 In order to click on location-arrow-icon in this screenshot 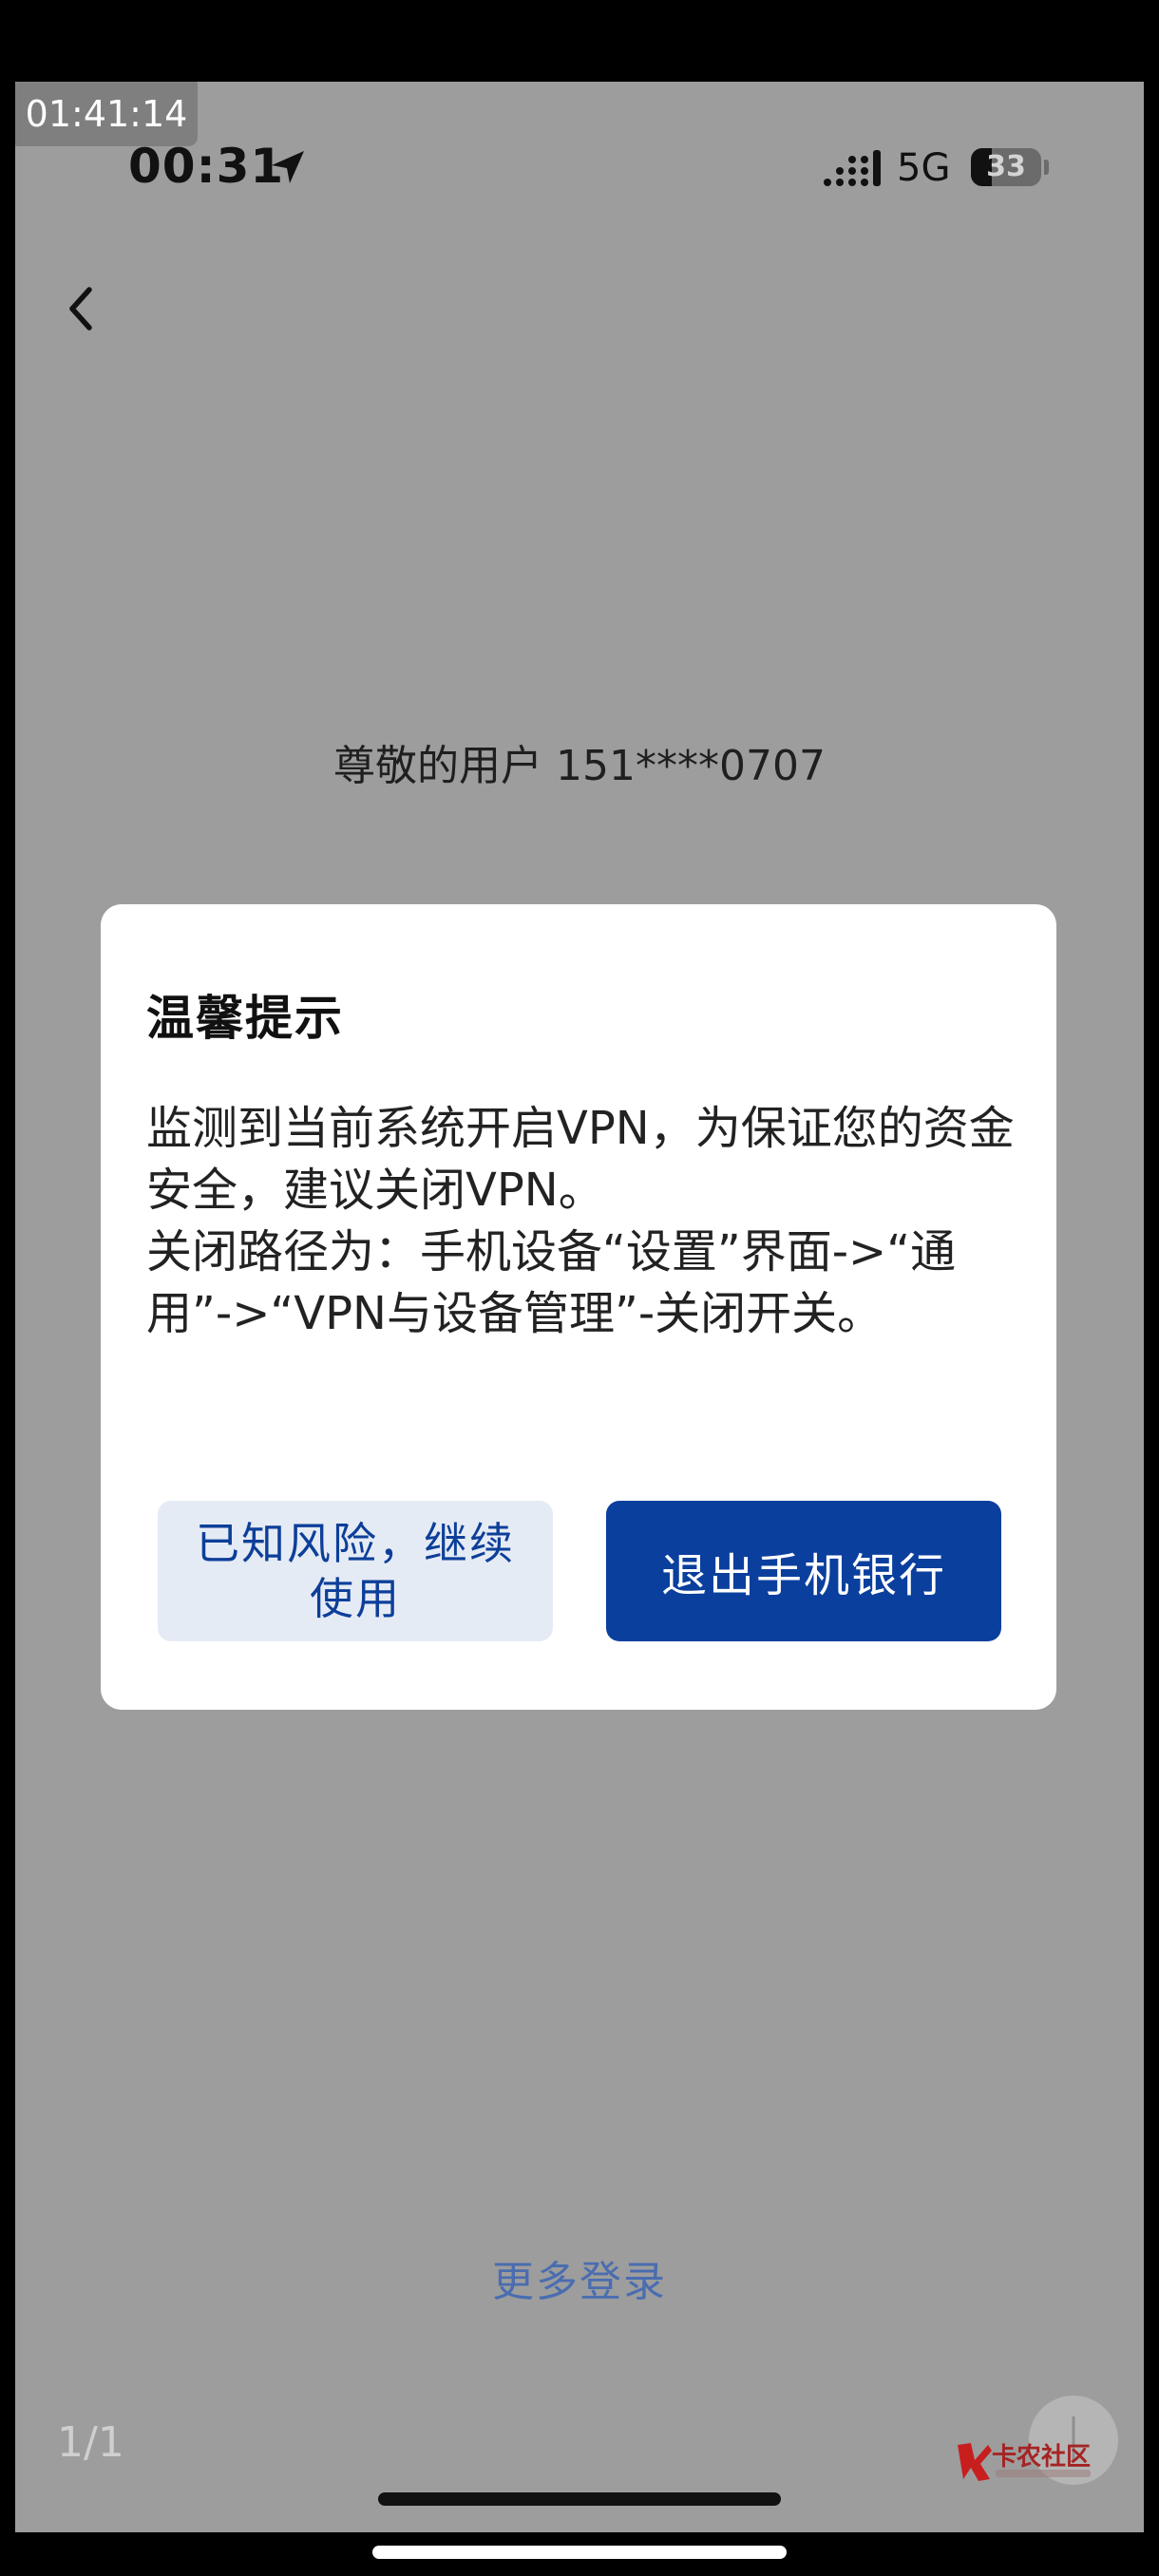, I will do `click(288, 167)`.